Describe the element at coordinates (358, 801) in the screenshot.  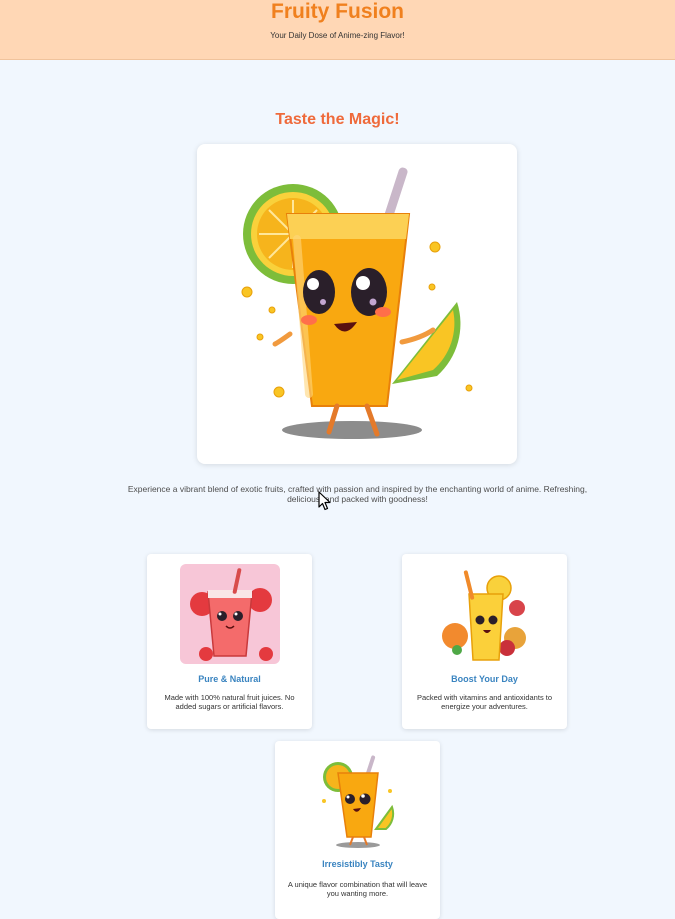
I see `orange-drink-icon` at that location.